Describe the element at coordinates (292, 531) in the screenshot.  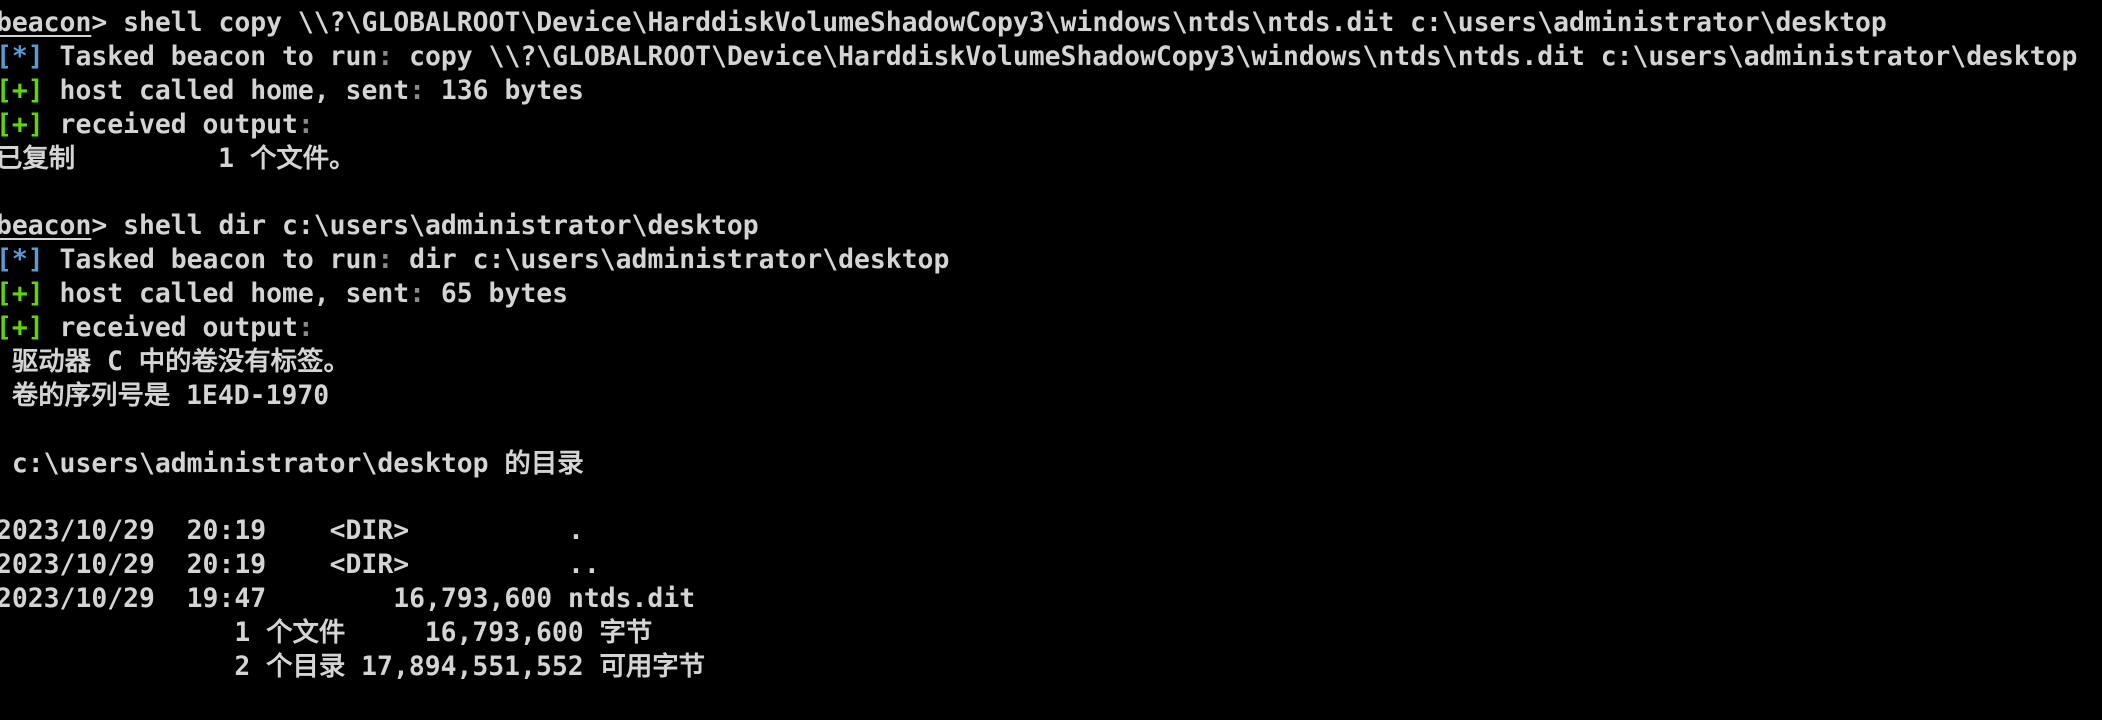
I see `line-text: 2023/10/29 20:19 <DIR> .` at that location.